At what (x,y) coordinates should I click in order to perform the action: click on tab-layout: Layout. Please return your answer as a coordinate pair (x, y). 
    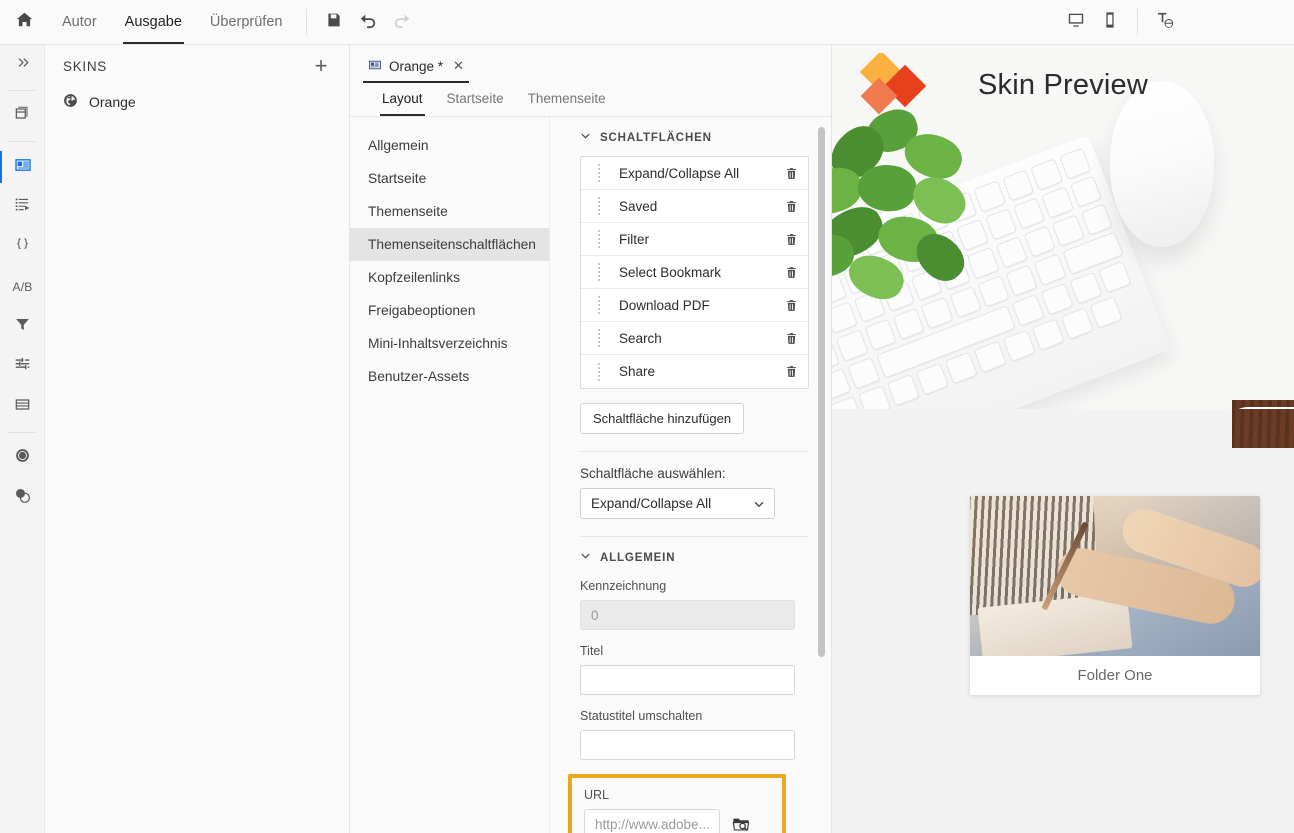
    Looking at the image, I should click on (402, 98).